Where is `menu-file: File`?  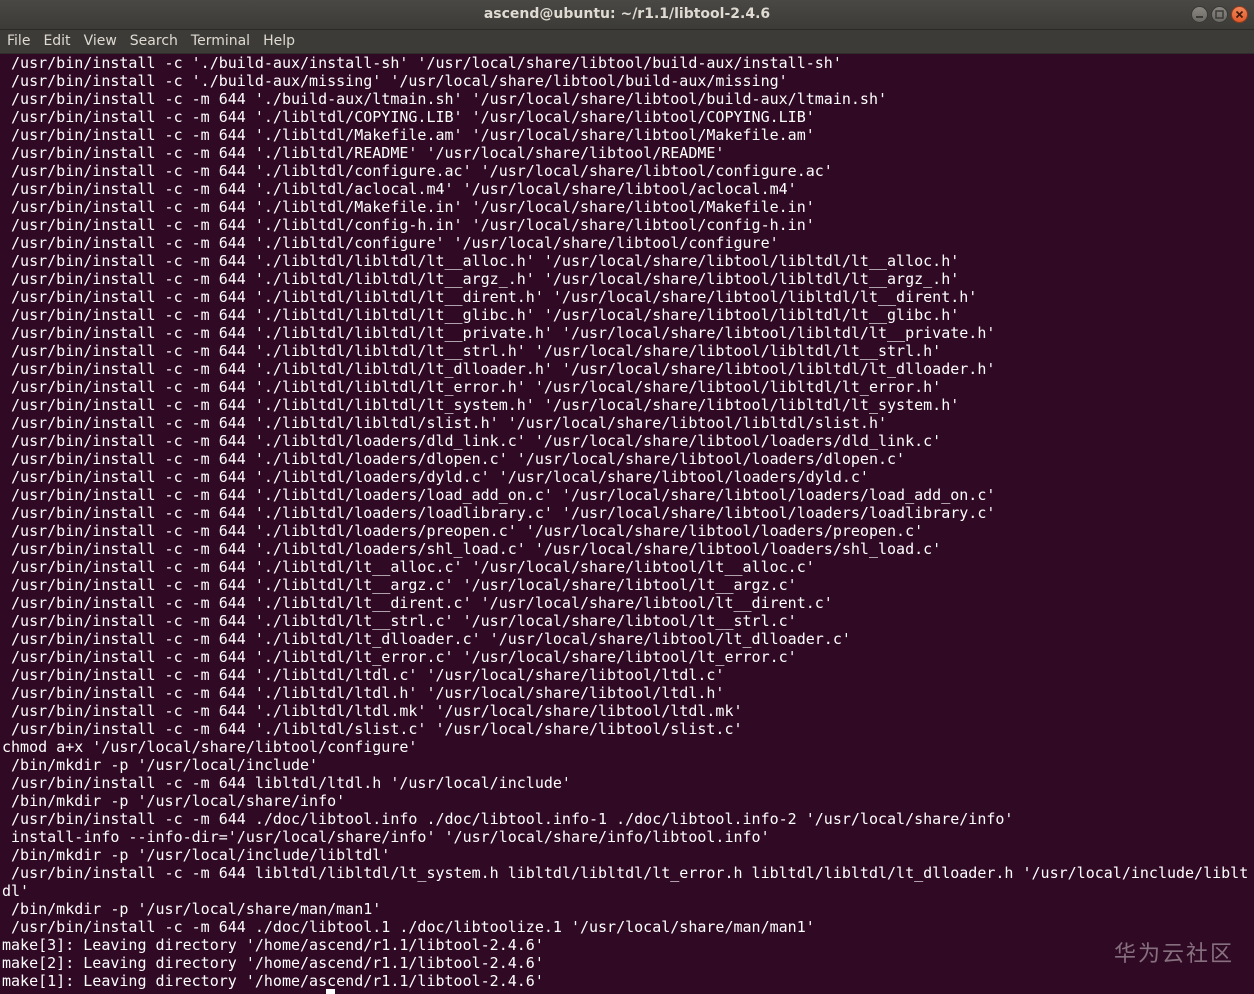
menu-file: File is located at coordinates (18, 41).